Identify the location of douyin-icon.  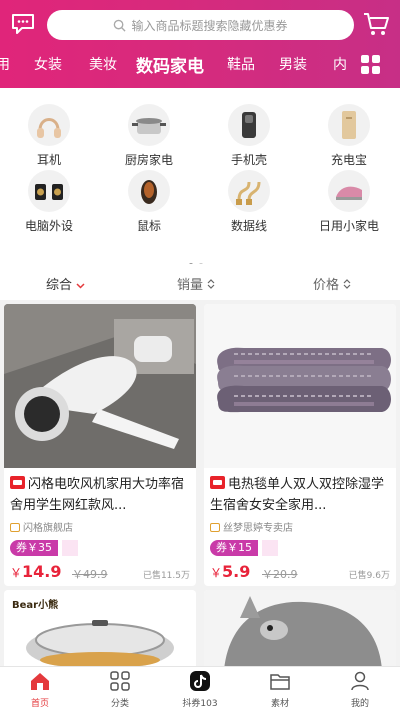
(200, 681).